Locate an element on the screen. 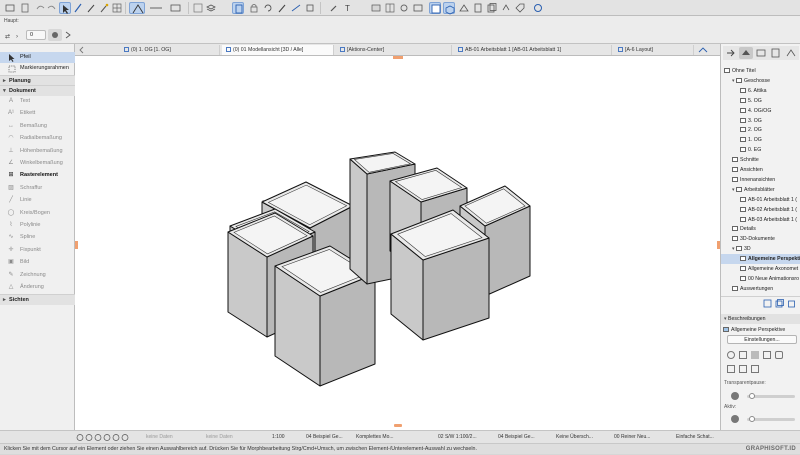 The height and width of the screenshot is (455, 800). tool-spline: ∿ Spline is located at coordinates (37, 237).